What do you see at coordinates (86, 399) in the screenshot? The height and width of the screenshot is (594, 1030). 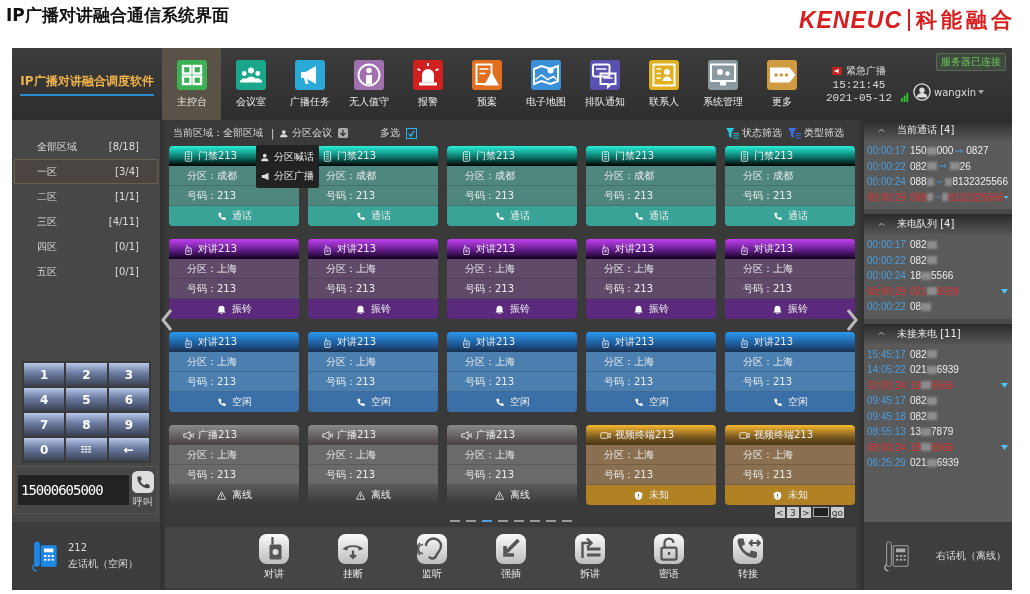 I see `keypad-key: 5` at bounding box center [86, 399].